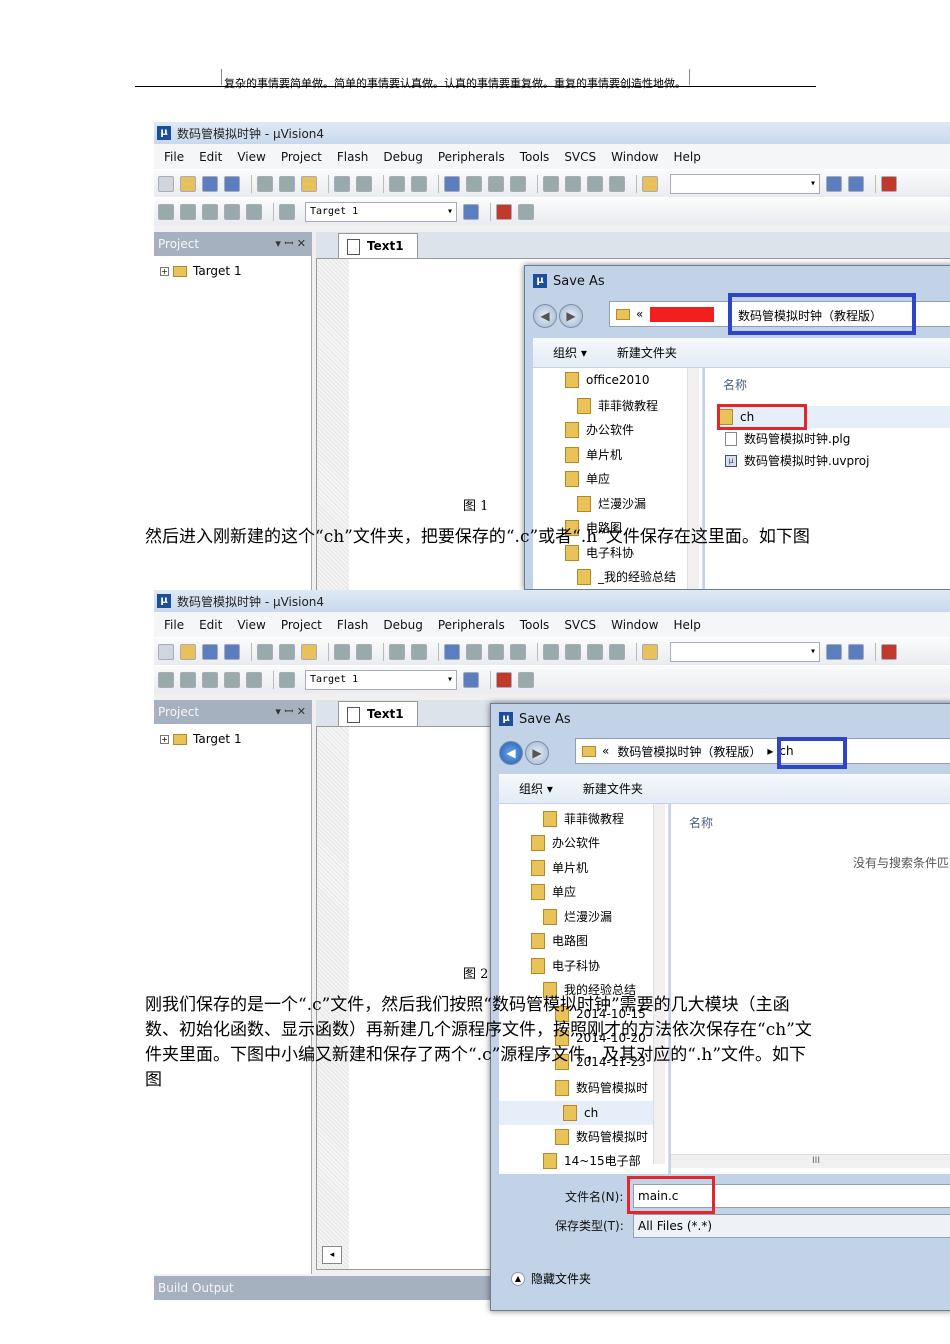  Describe the element at coordinates (686, 157) in the screenshot. I see `menu-help: Help` at that location.